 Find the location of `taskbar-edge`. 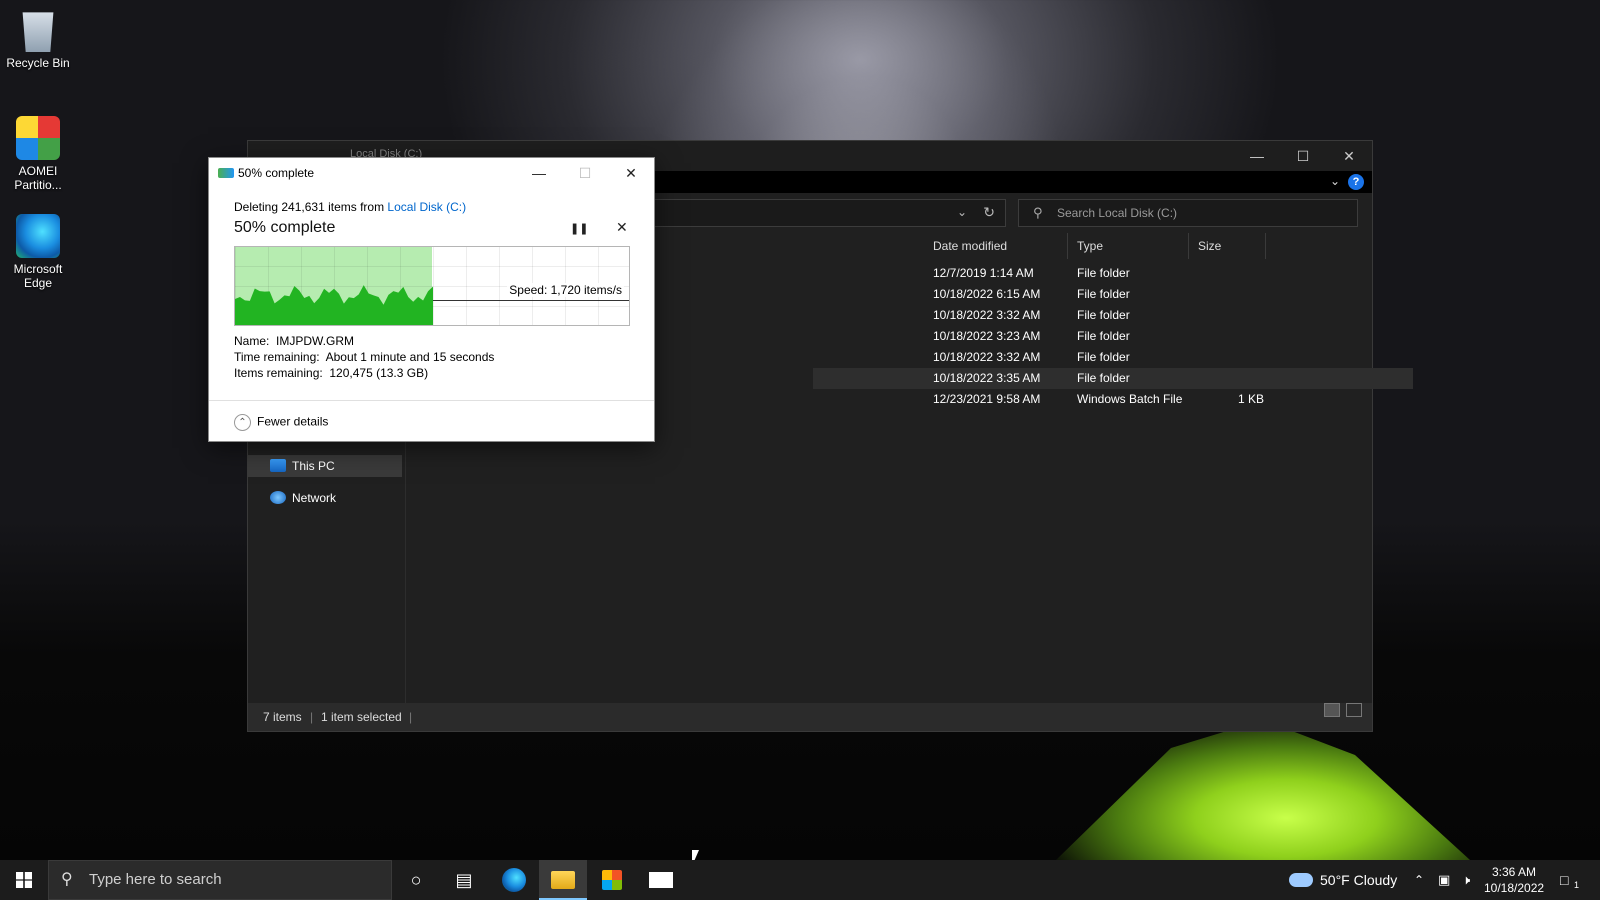

taskbar-edge is located at coordinates (514, 880).